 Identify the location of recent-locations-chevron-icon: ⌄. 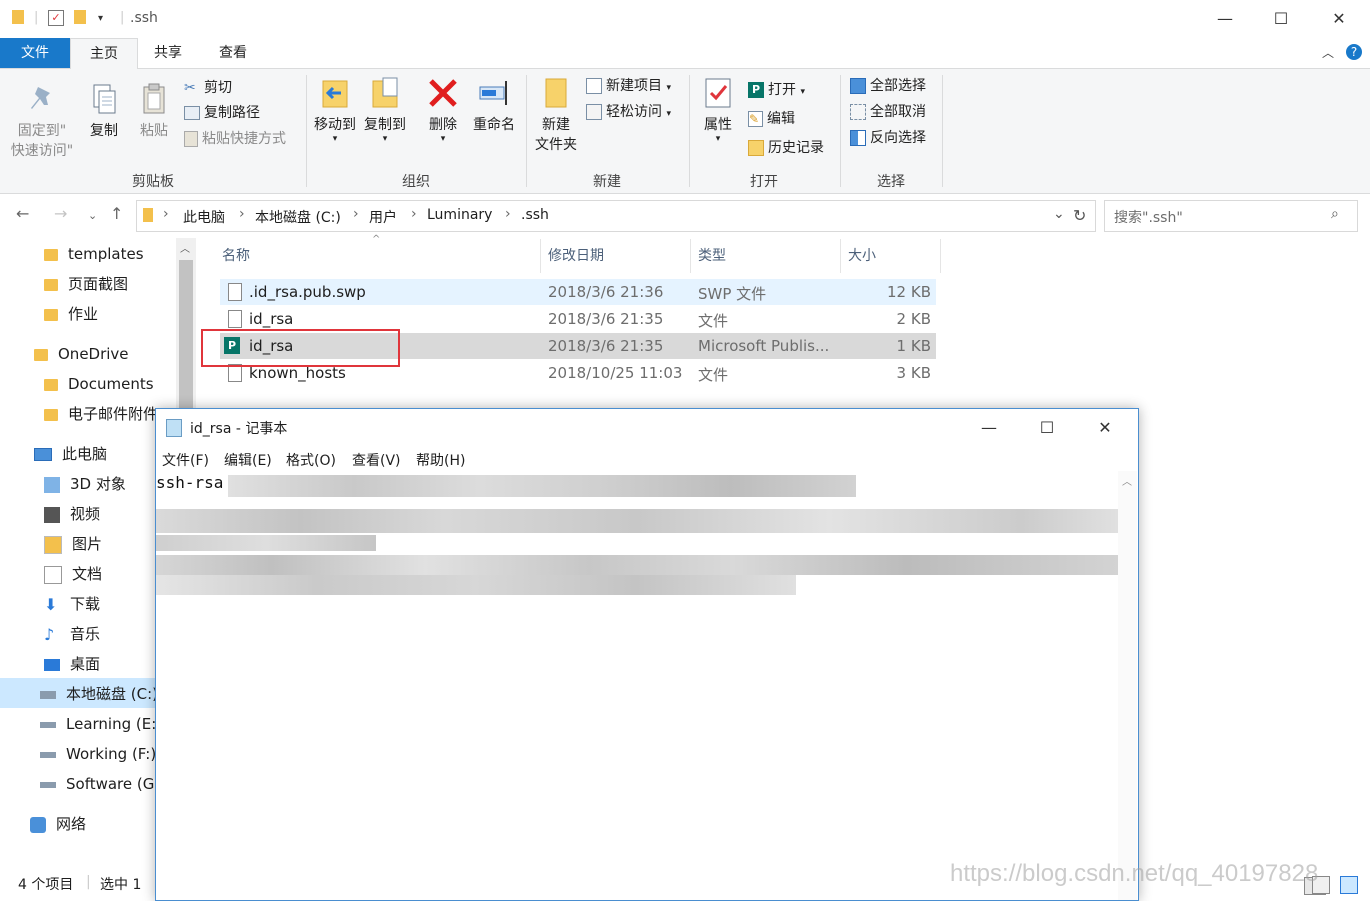
(92, 215).